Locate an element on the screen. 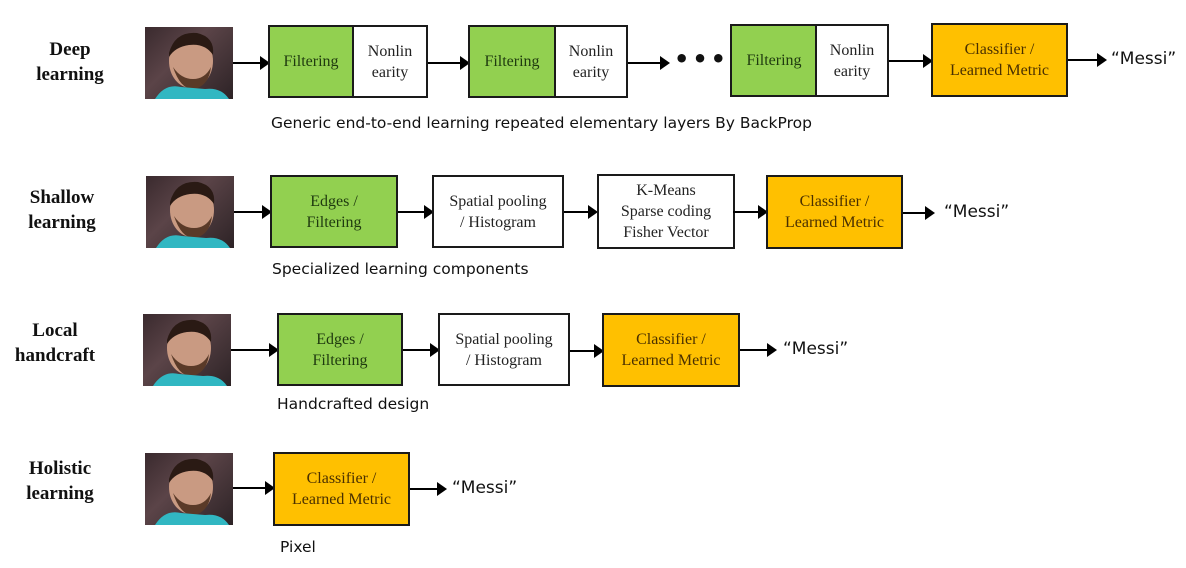 This screenshot has height=568, width=1186. row-label-holistic-learning: Holistic learning is located at coordinates (60, 481).